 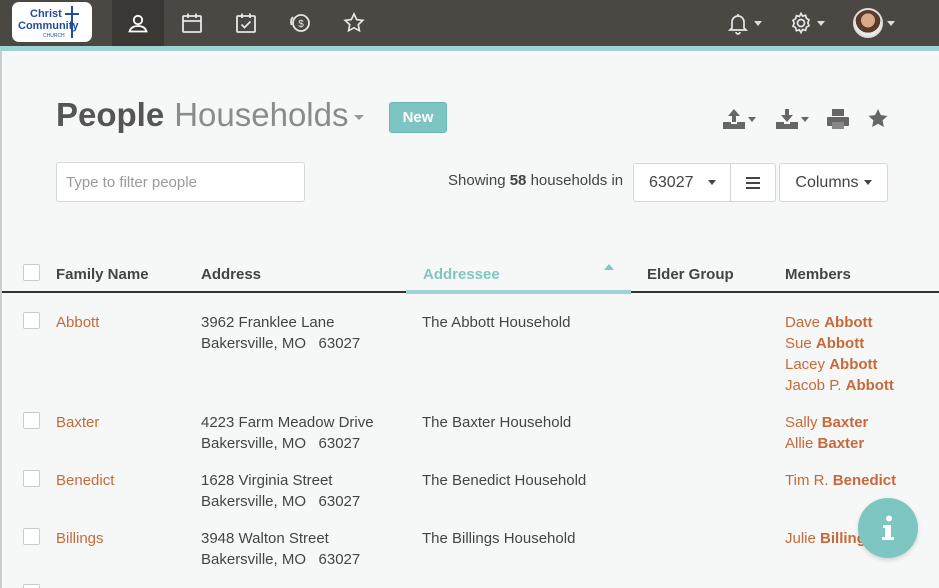 I want to click on bell-icon, so click(x=738, y=24).